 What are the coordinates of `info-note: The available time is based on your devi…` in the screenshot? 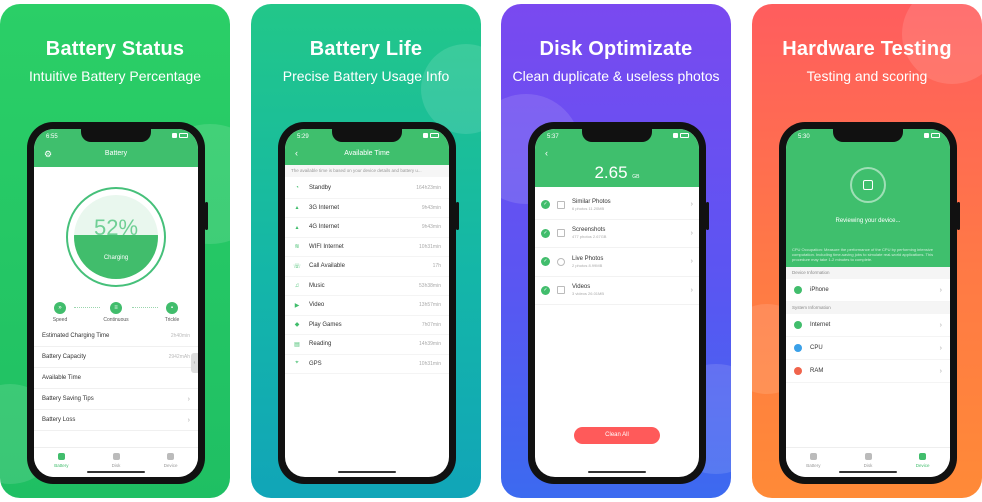 It's located at (367, 171).